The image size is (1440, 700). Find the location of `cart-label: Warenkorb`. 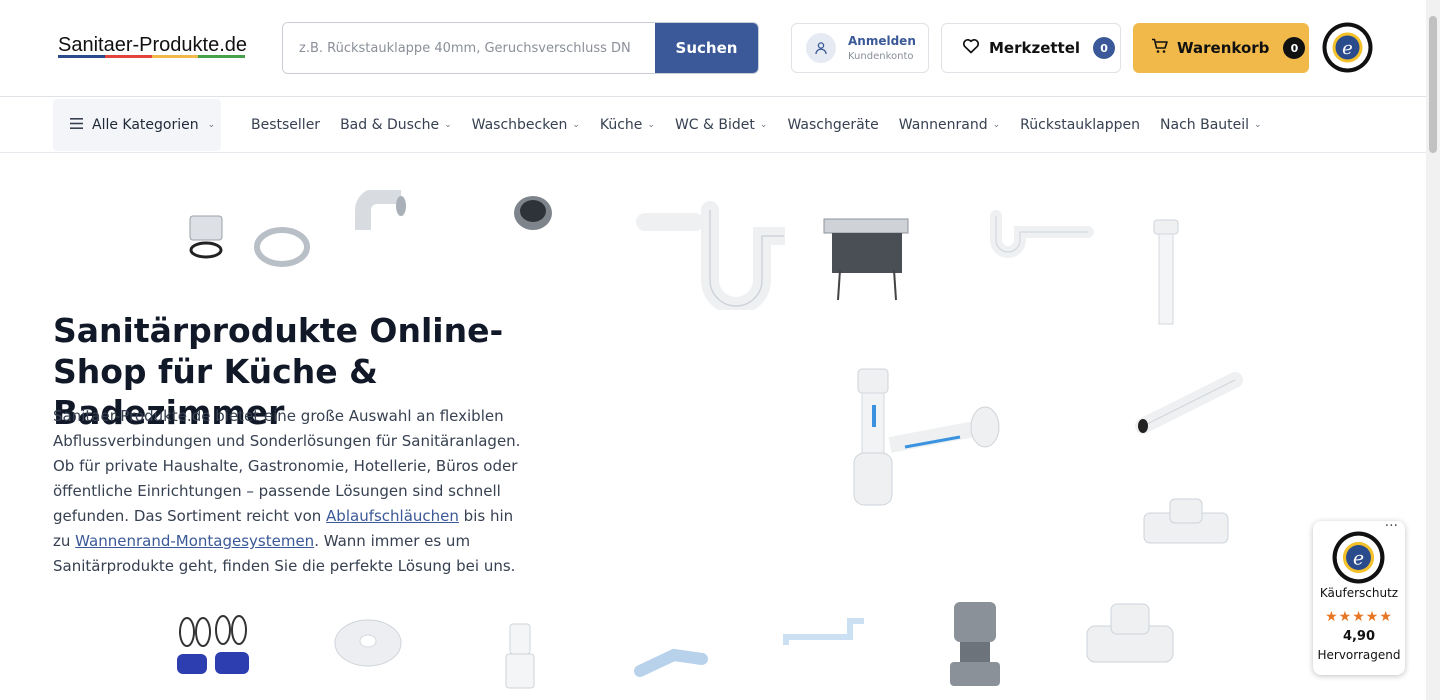

cart-label: Warenkorb is located at coordinates (1223, 48).